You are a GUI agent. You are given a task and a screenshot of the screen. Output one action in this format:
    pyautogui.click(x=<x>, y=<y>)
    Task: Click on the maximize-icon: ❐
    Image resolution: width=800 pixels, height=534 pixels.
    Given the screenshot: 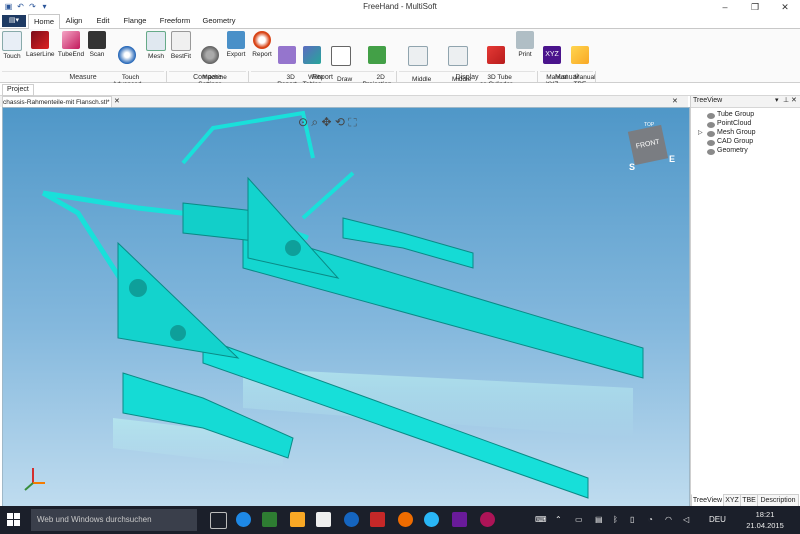 What is the action you would take?
    pyautogui.click(x=755, y=7)
    